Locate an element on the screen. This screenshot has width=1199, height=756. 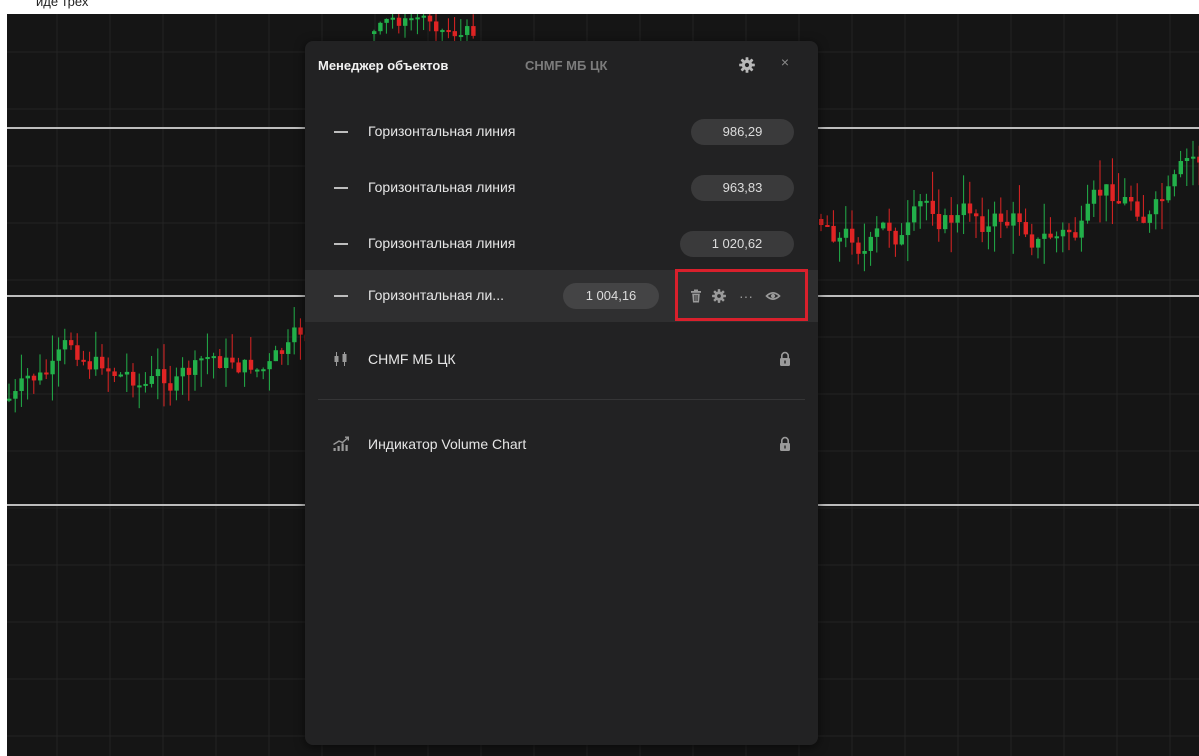
indicator-row: Индикатор Volume Chart is located at coordinates (561, 445).